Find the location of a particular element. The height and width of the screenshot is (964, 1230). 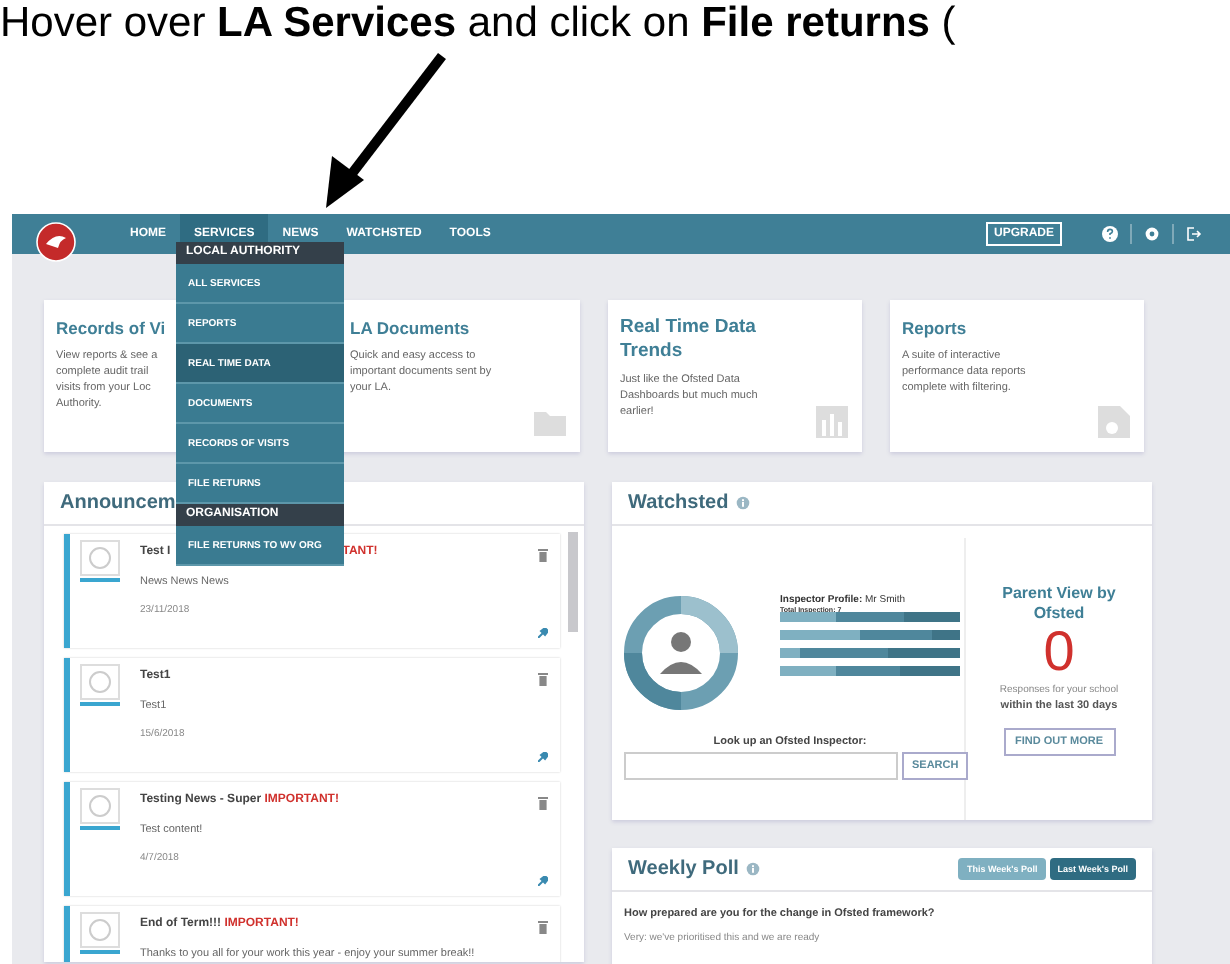

help-icon is located at coordinates (1110, 234).